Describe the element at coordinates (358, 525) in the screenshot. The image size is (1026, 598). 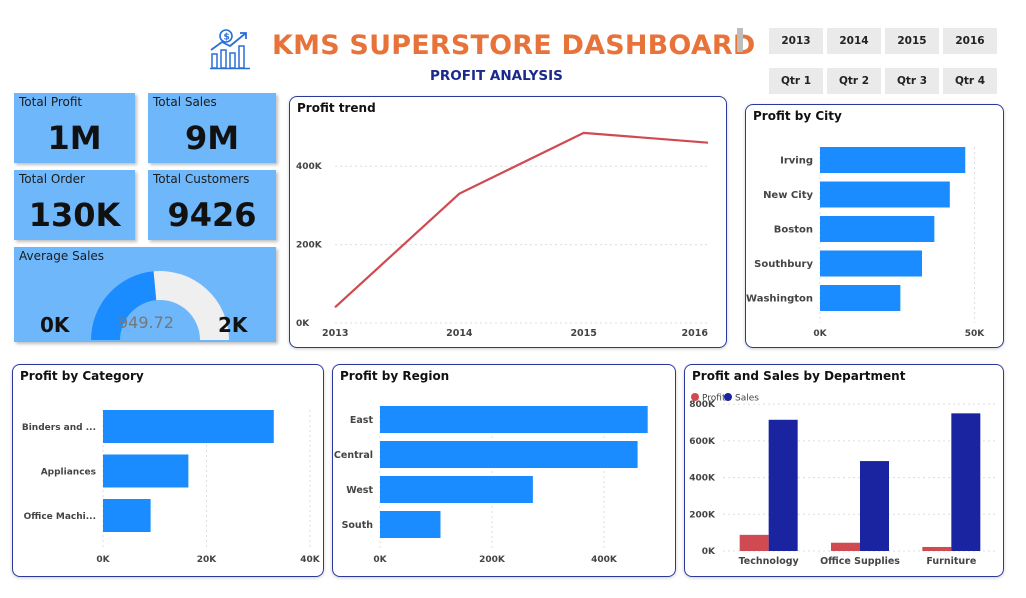
I see `category-label: South` at that location.